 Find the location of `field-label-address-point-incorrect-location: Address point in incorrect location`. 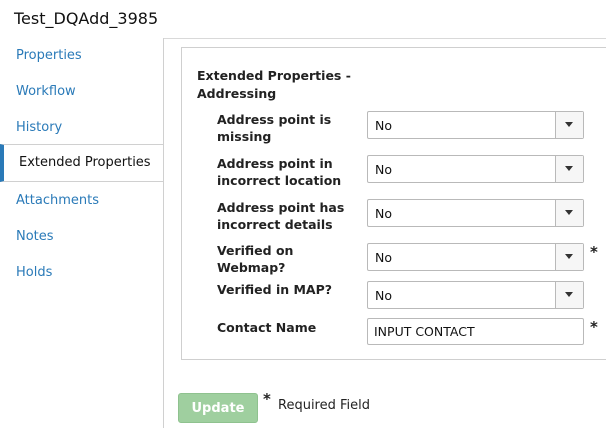

field-label-address-point-incorrect-location: Address point in incorrect location is located at coordinates (279, 172).